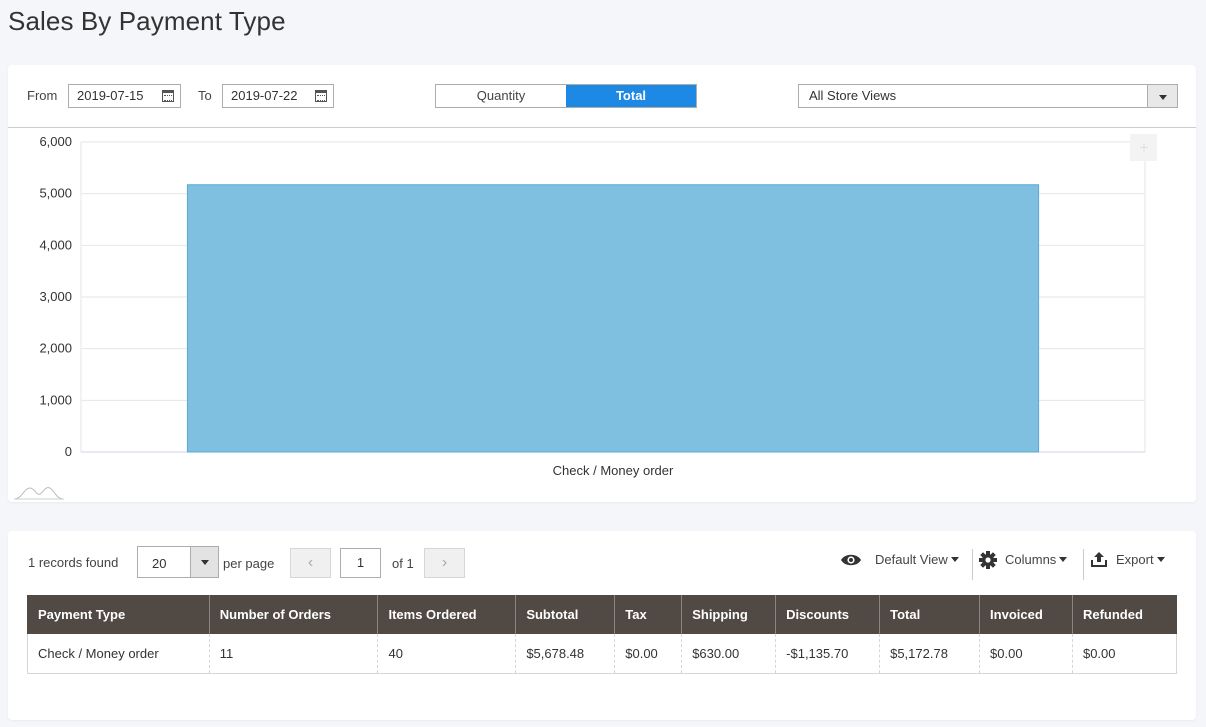 The width and height of the screenshot is (1206, 727). I want to click on column-header: Total, so click(929, 614).